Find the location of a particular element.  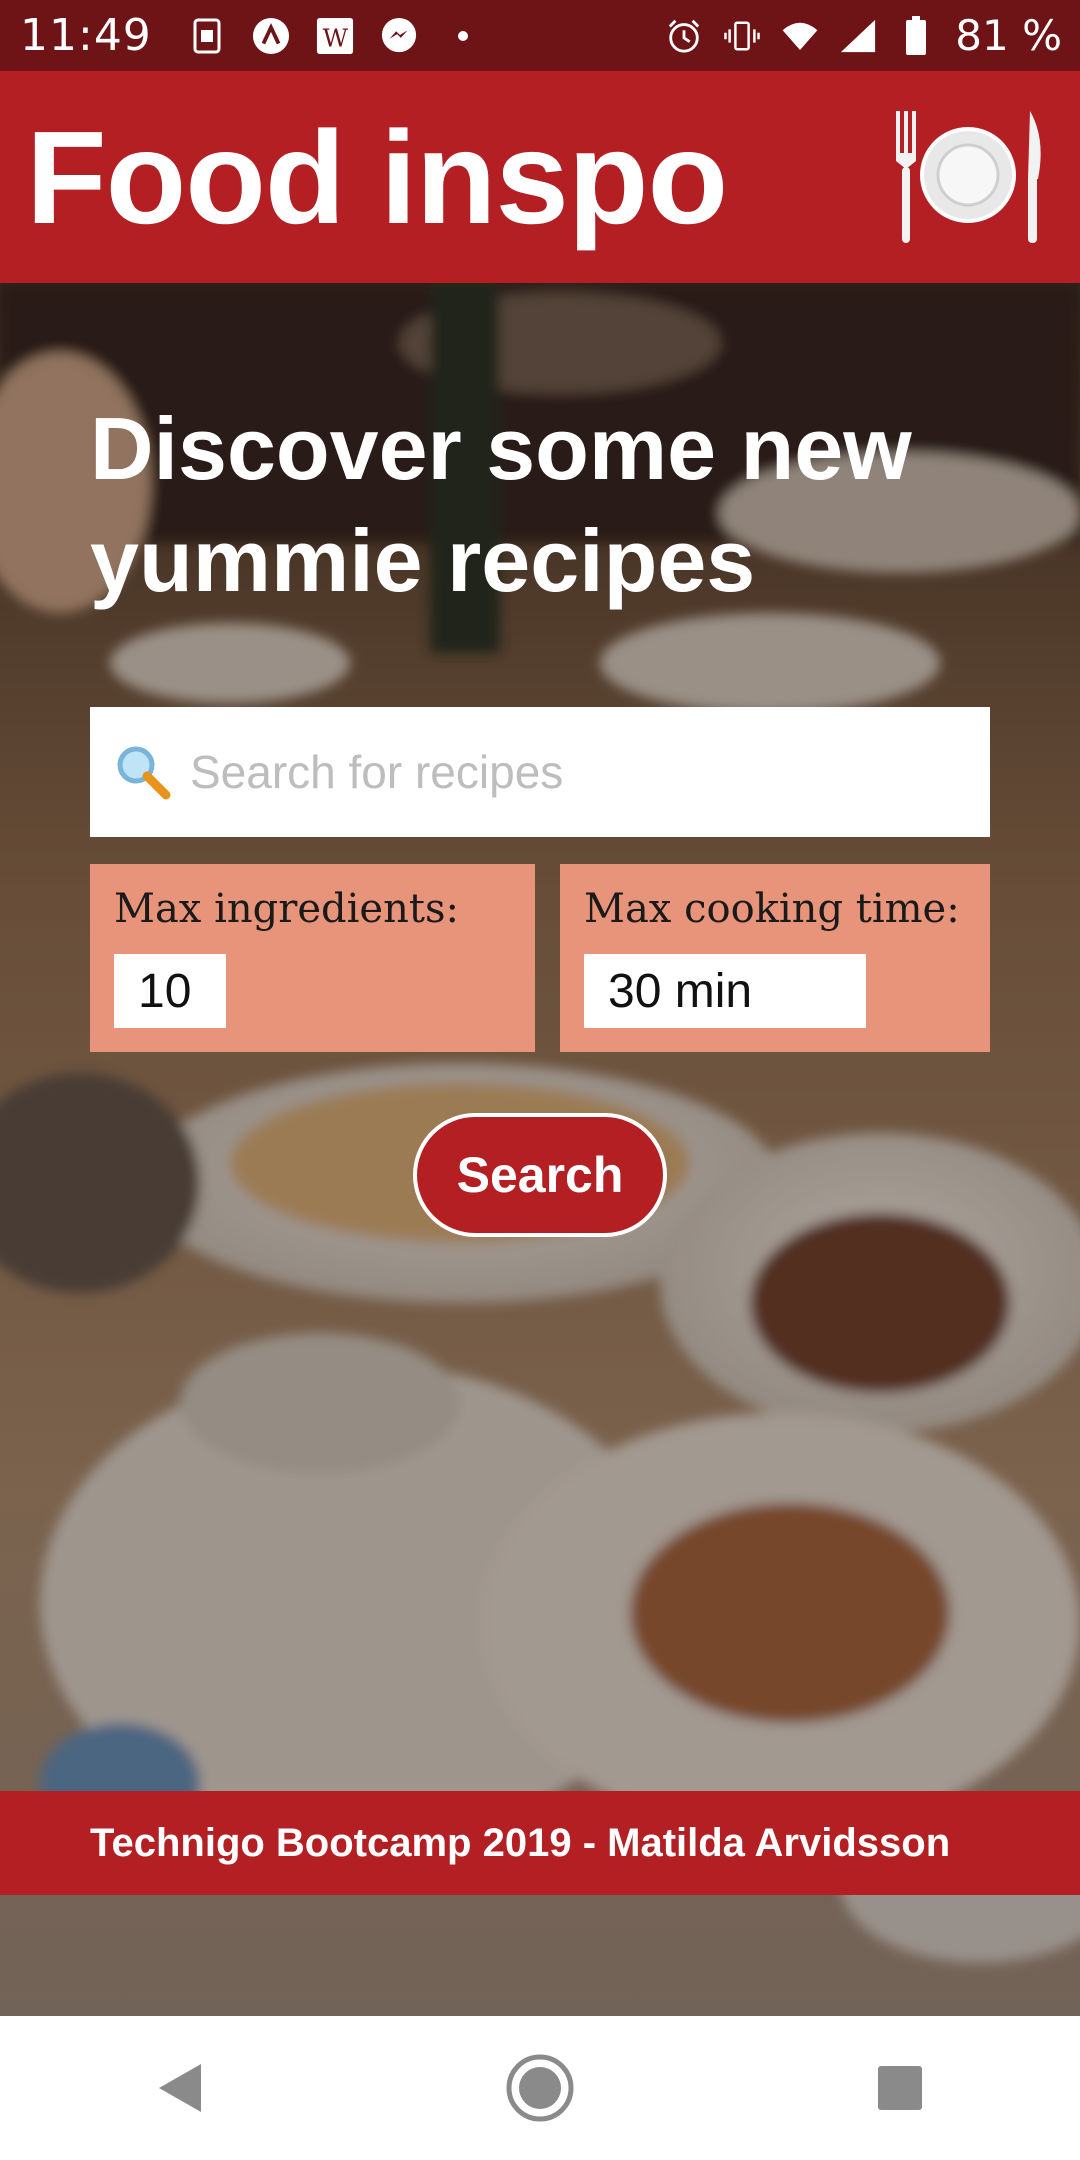

plate-cutlery-icon is located at coordinates (968, 179).